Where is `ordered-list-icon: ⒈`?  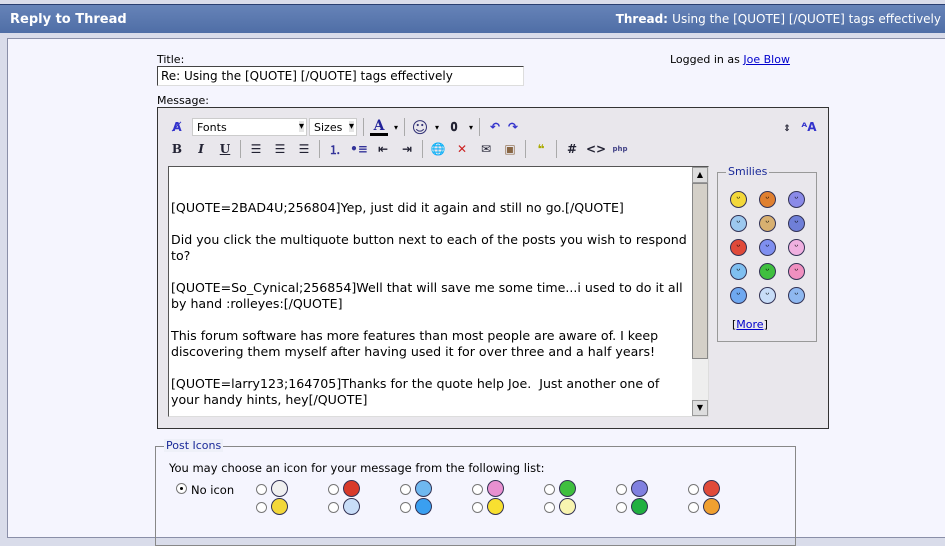
ordered-list-icon: ⒈ is located at coordinates (335, 149).